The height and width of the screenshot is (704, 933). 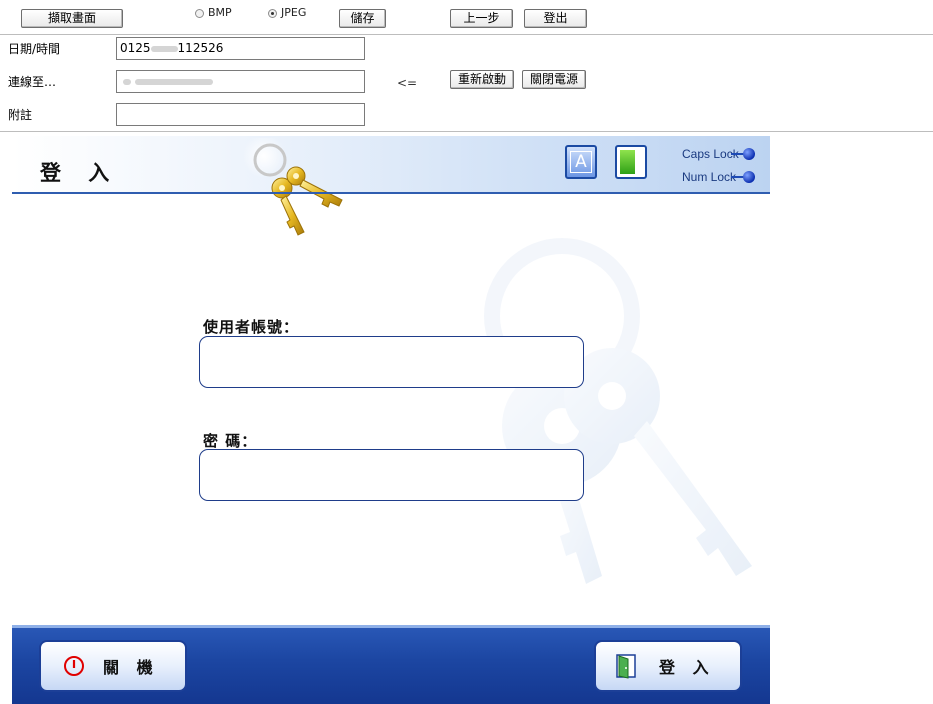 What do you see at coordinates (251, 327) in the screenshot?
I see `username-label: 使用者帳號：` at bounding box center [251, 327].